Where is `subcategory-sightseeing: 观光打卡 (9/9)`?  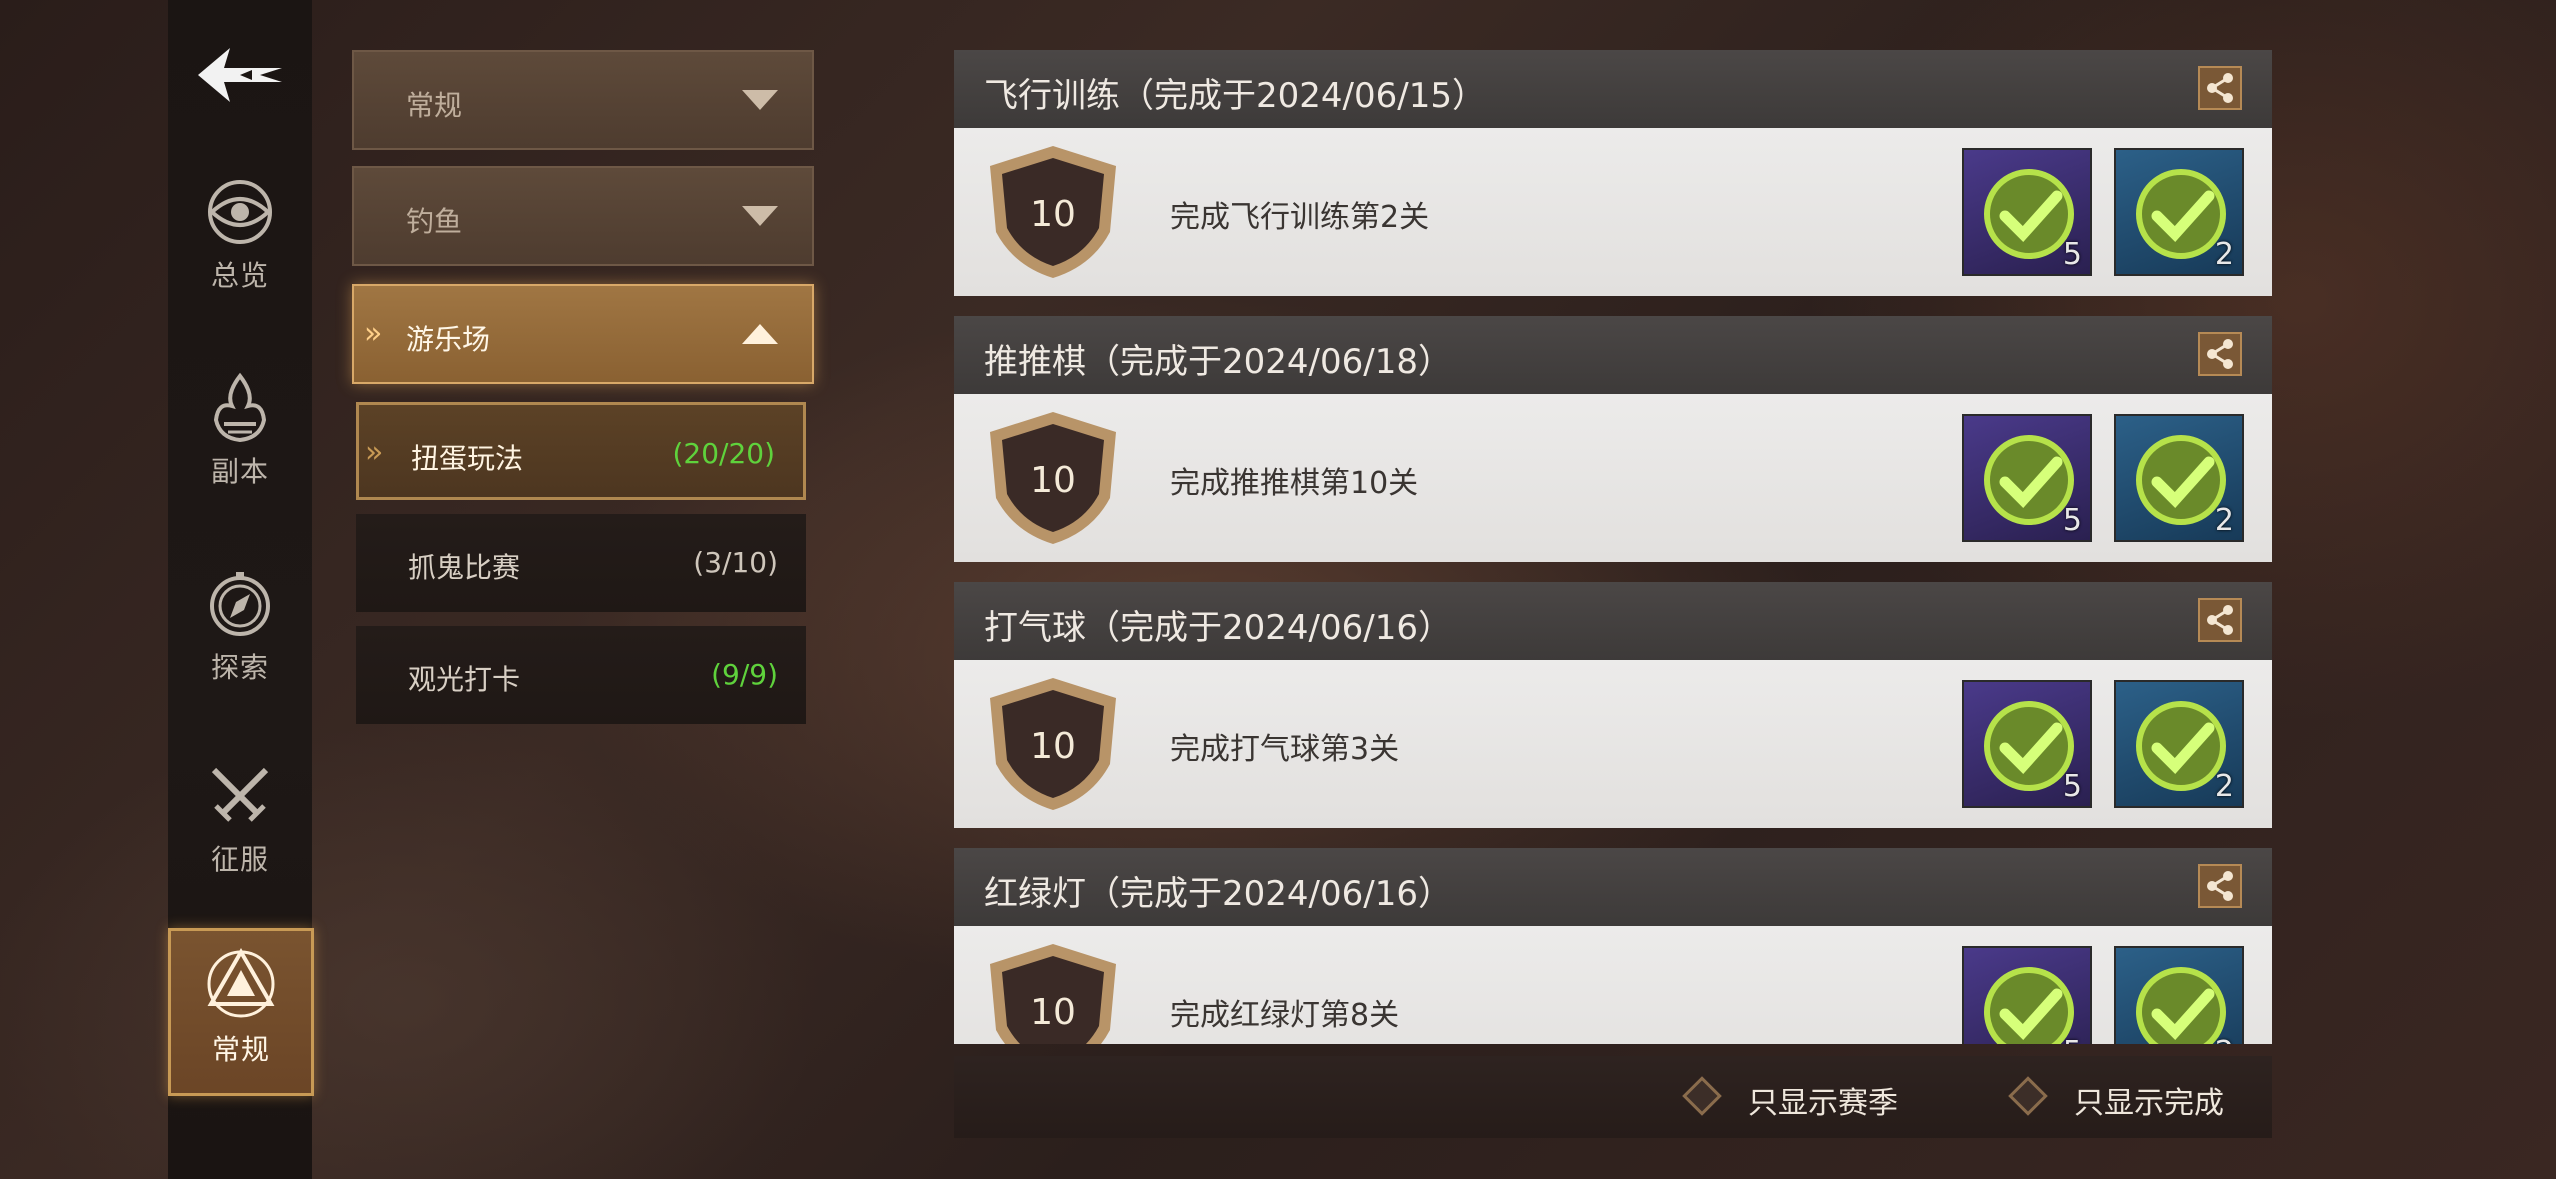
subcategory-sightseeing: 观光打卡 (9/9) is located at coordinates (581, 675).